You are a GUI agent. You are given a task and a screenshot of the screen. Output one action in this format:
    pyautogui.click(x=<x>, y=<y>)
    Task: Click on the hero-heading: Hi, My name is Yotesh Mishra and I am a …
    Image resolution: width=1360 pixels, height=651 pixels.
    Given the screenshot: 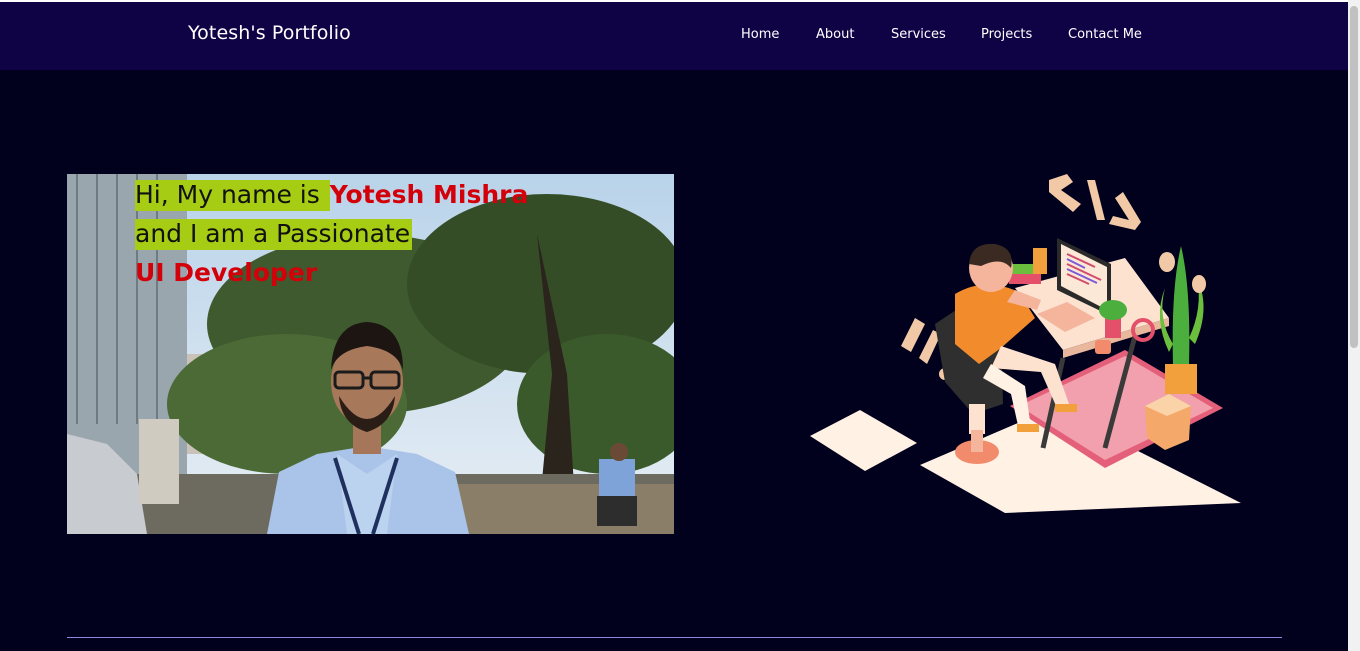 What is the action you would take?
    pyautogui.click(x=405, y=233)
    